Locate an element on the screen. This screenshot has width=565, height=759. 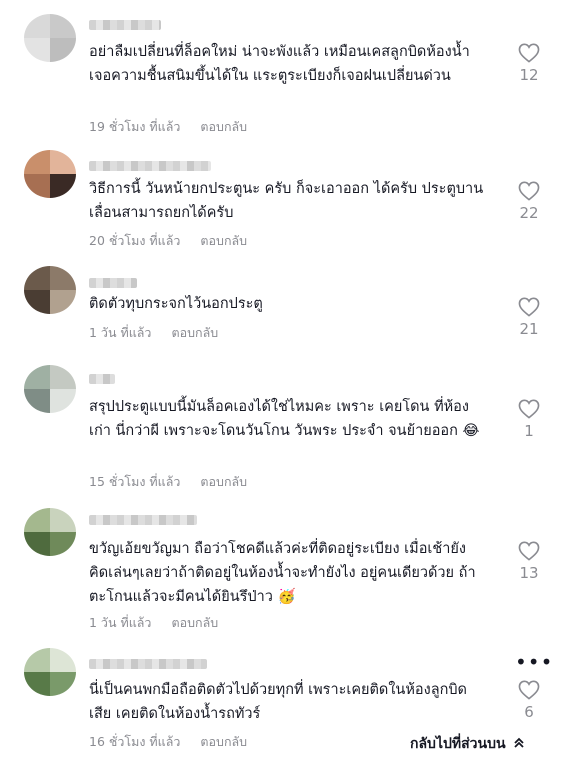
comment-time: 16 ชั่วโมง ที่แล้ว is located at coordinates (135, 741).